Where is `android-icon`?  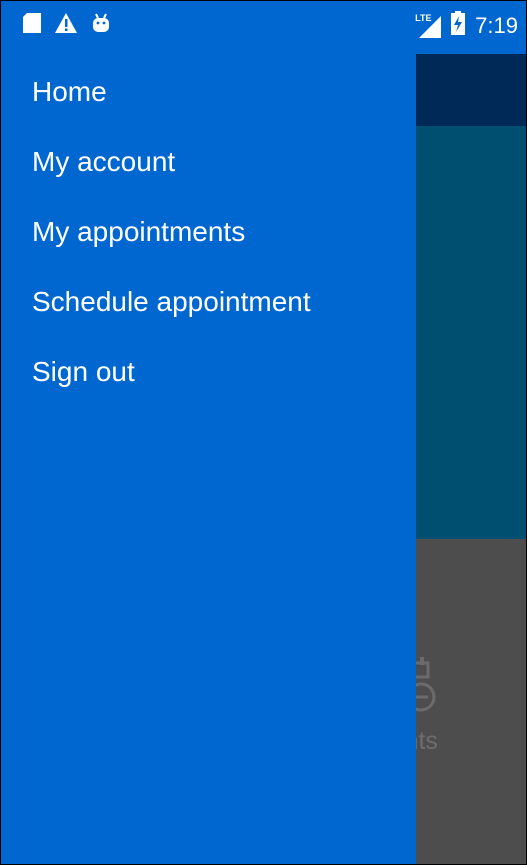 android-icon is located at coordinates (101, 25).